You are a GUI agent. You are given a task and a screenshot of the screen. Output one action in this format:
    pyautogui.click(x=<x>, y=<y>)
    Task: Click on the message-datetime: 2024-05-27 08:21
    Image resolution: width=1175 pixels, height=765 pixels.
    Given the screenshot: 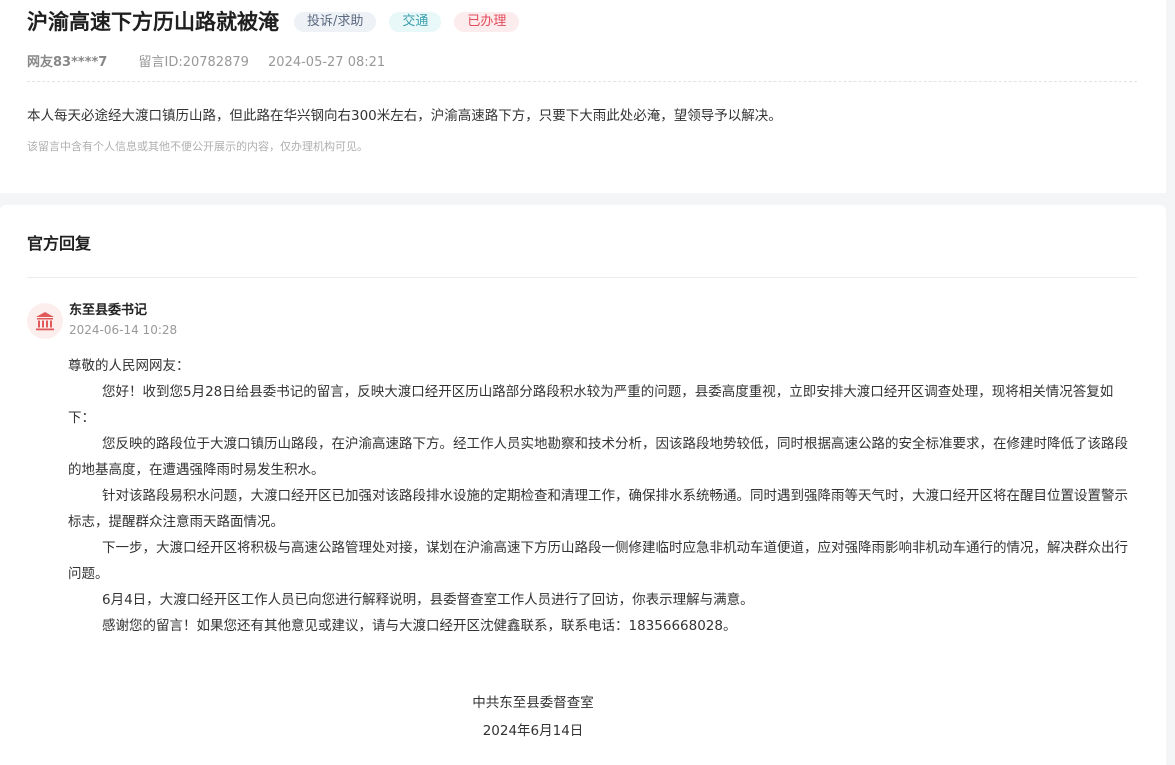 What is the action you would take?
    pyautogui.click(x=327, y=62)
    